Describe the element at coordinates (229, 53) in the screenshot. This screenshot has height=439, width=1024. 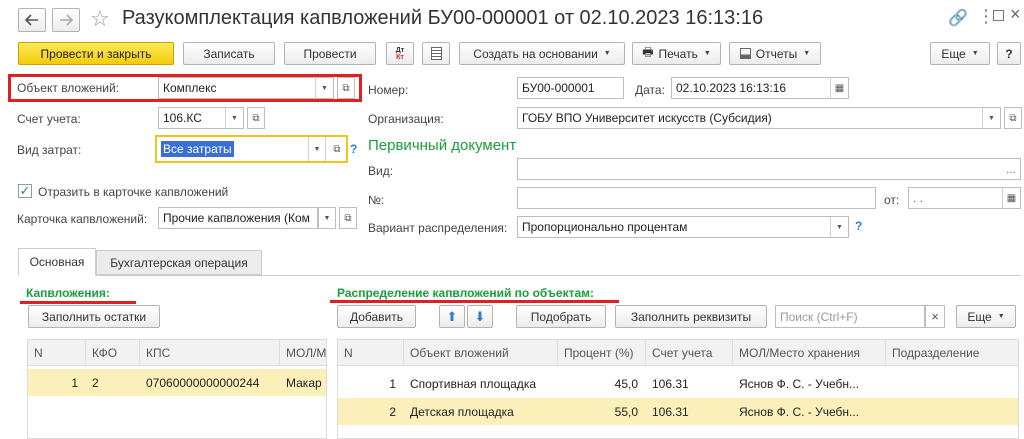
I see `save-button: Записать` at that location.